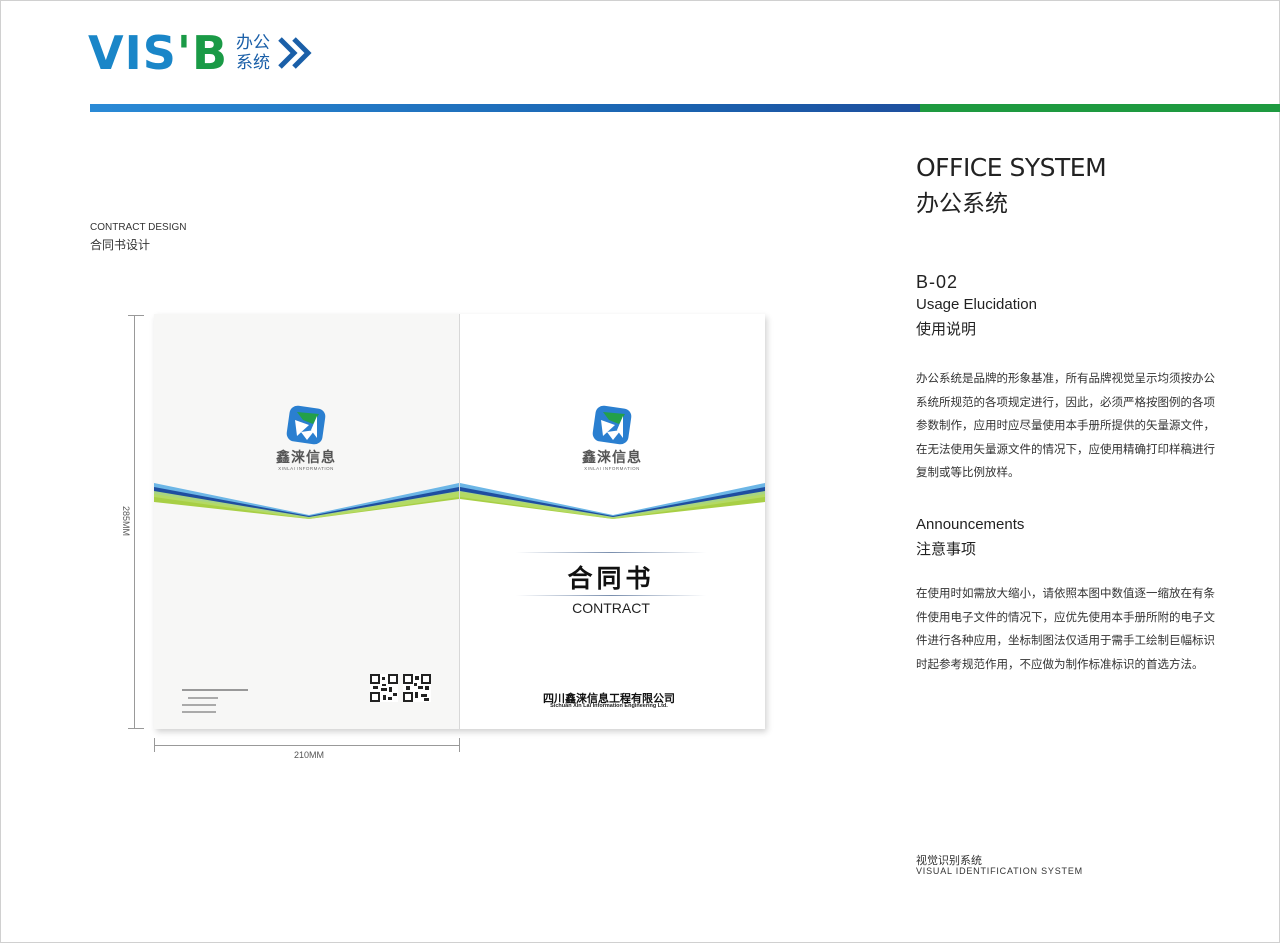 The image size is (1280, 943). Describe the element at coordinates (126, 520) in the screenshot. I see `height-dimension-label: 285MM` at that location.